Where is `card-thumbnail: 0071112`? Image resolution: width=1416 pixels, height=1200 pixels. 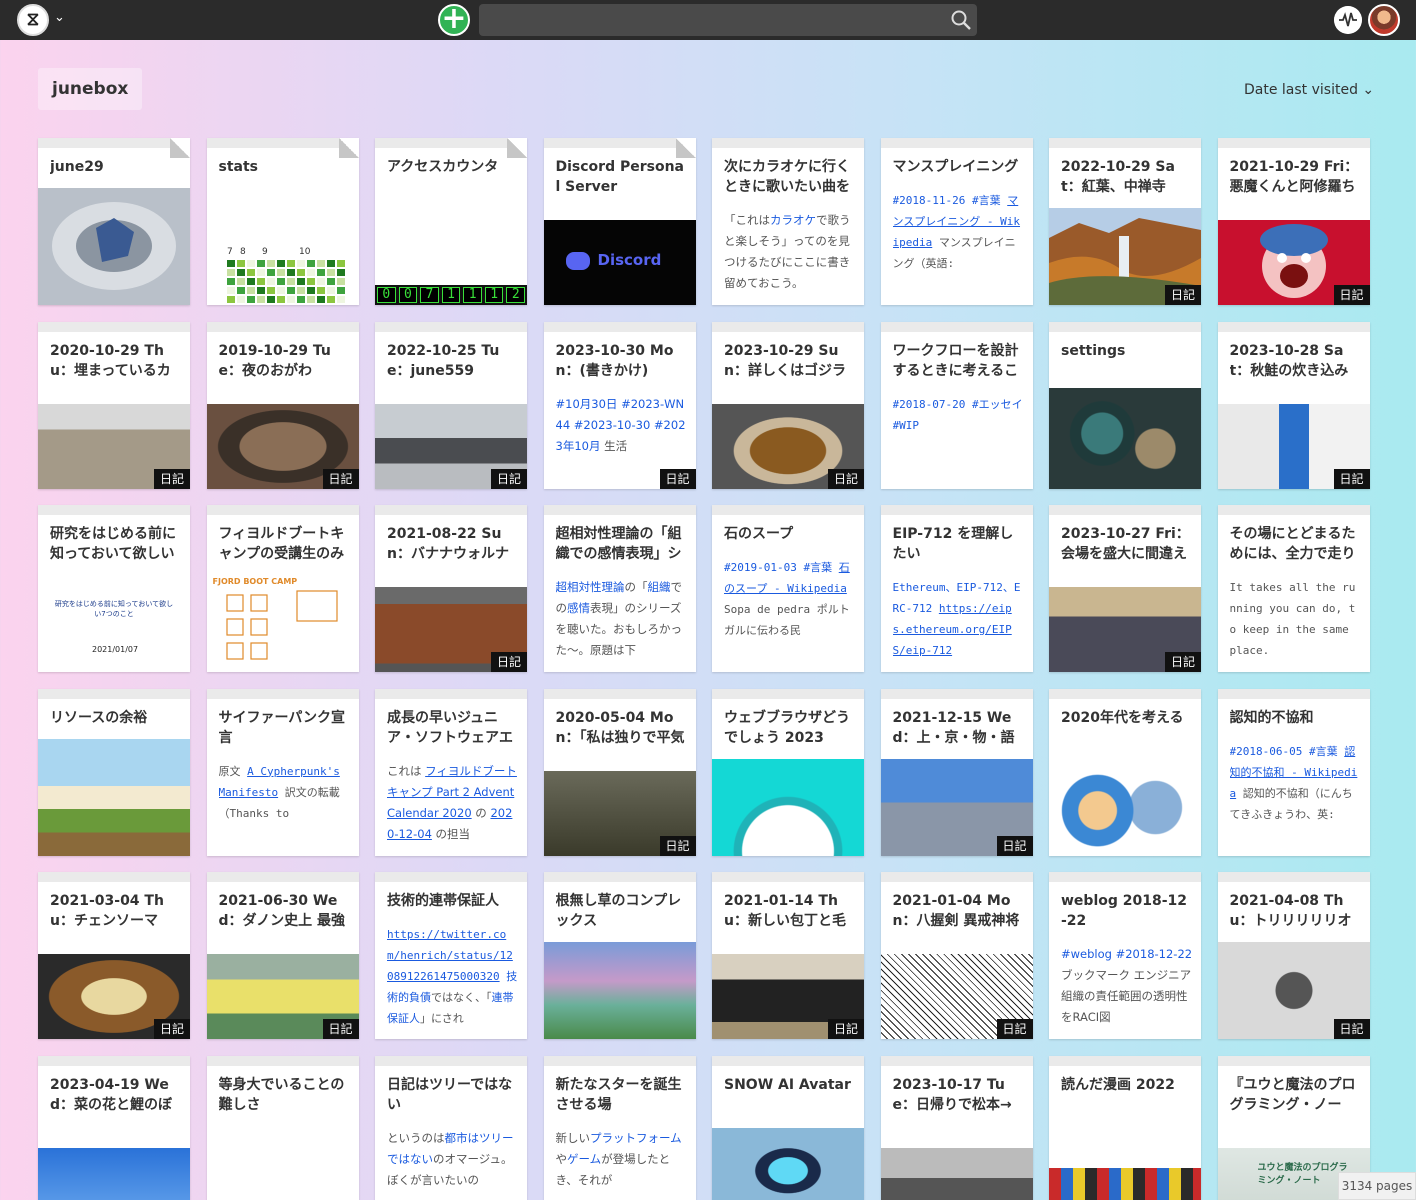 card-thumbnail: 0071112 is located at coordinates (451, 295).